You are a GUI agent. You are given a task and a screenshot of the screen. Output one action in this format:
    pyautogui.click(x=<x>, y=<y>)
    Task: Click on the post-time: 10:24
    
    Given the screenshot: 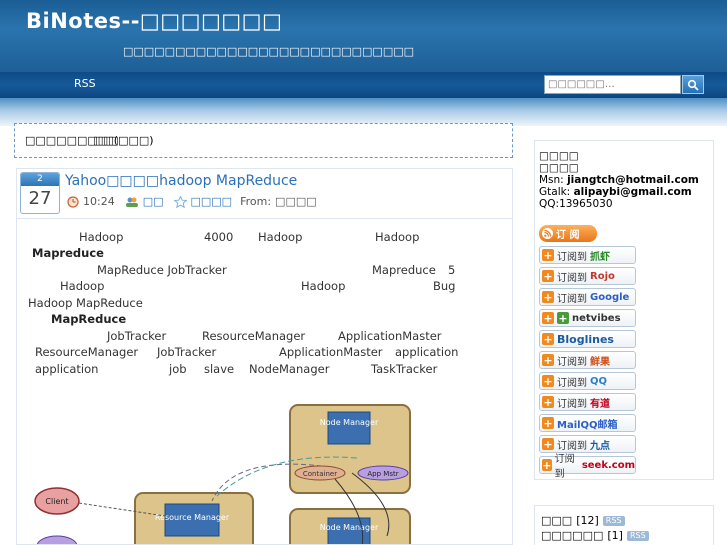 What is the action you would take?
    pyautogui.click(x=99, y=201)
    